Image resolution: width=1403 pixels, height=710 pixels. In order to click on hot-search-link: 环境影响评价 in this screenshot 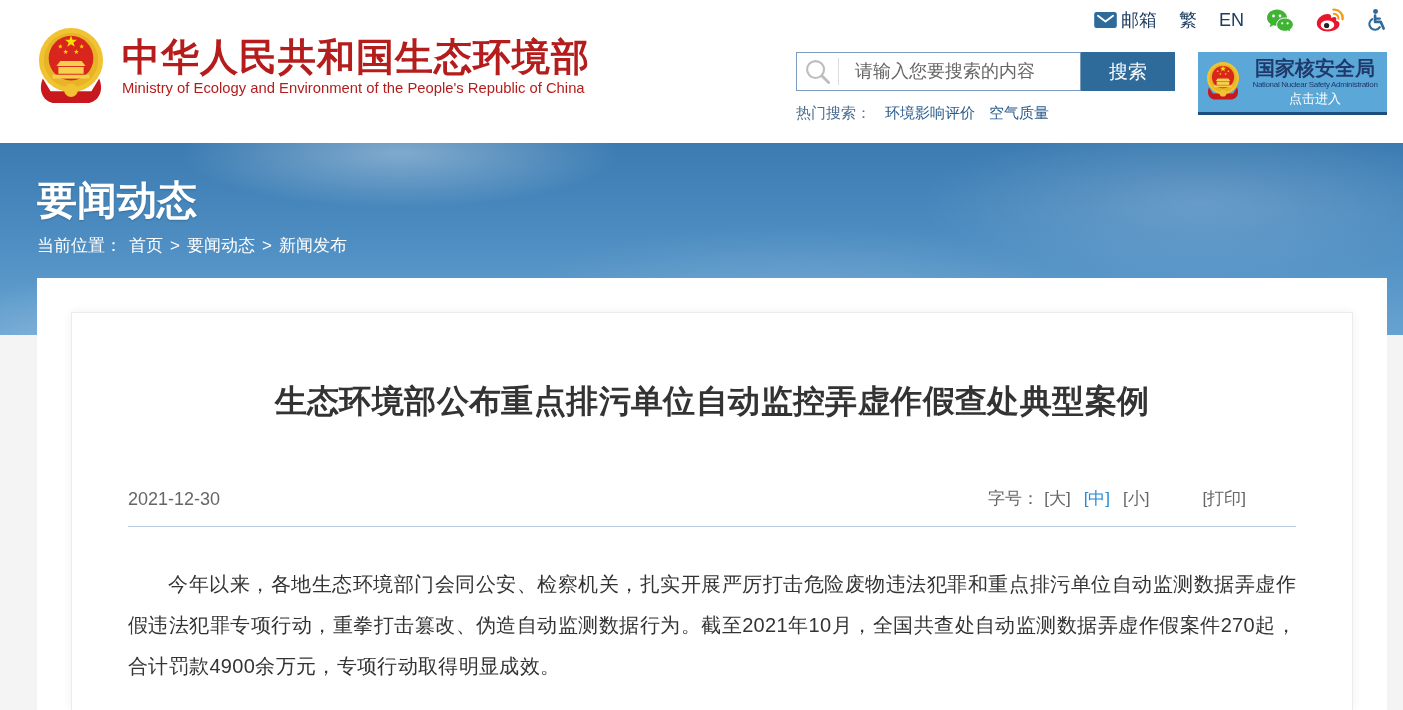, I will do `click(930, 113)`.